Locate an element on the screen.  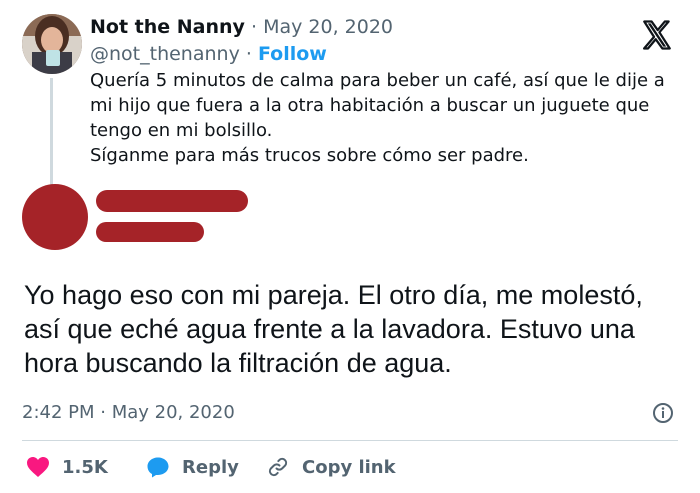
divider is located at coordinates (350, 440).